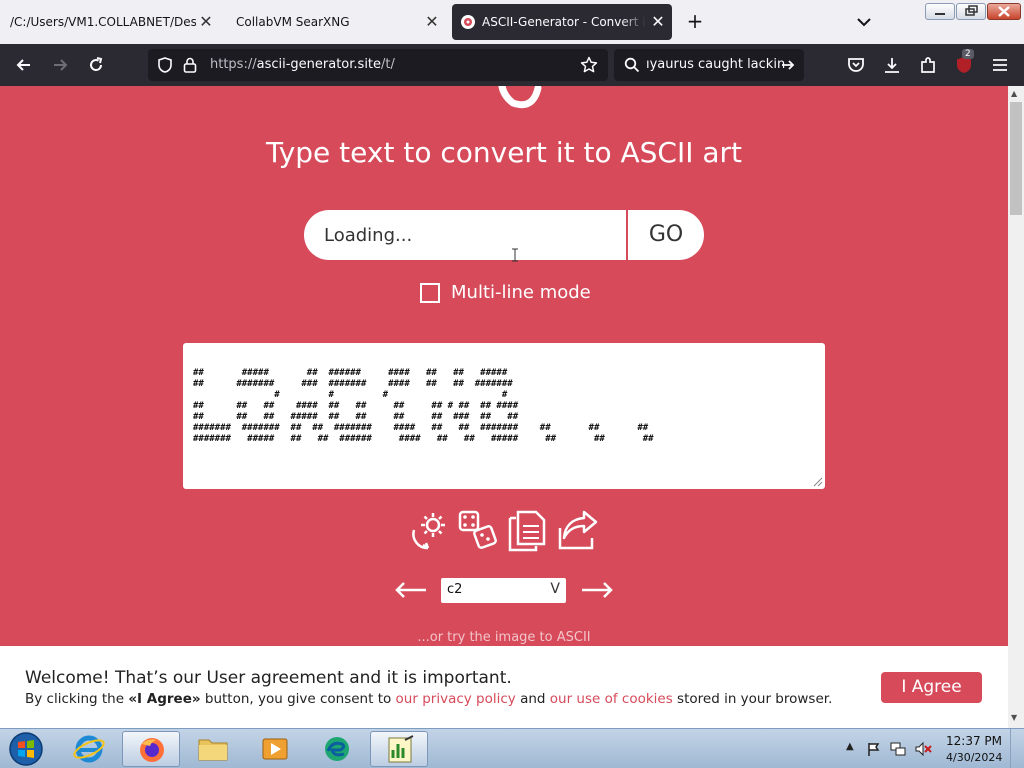 Image resolution: width=1024 pixels, height=768 pixels. Describe the element at coordinates (293, 22) in the screenshot. I see `tab-title: CollabVM SearXNG` at that location.